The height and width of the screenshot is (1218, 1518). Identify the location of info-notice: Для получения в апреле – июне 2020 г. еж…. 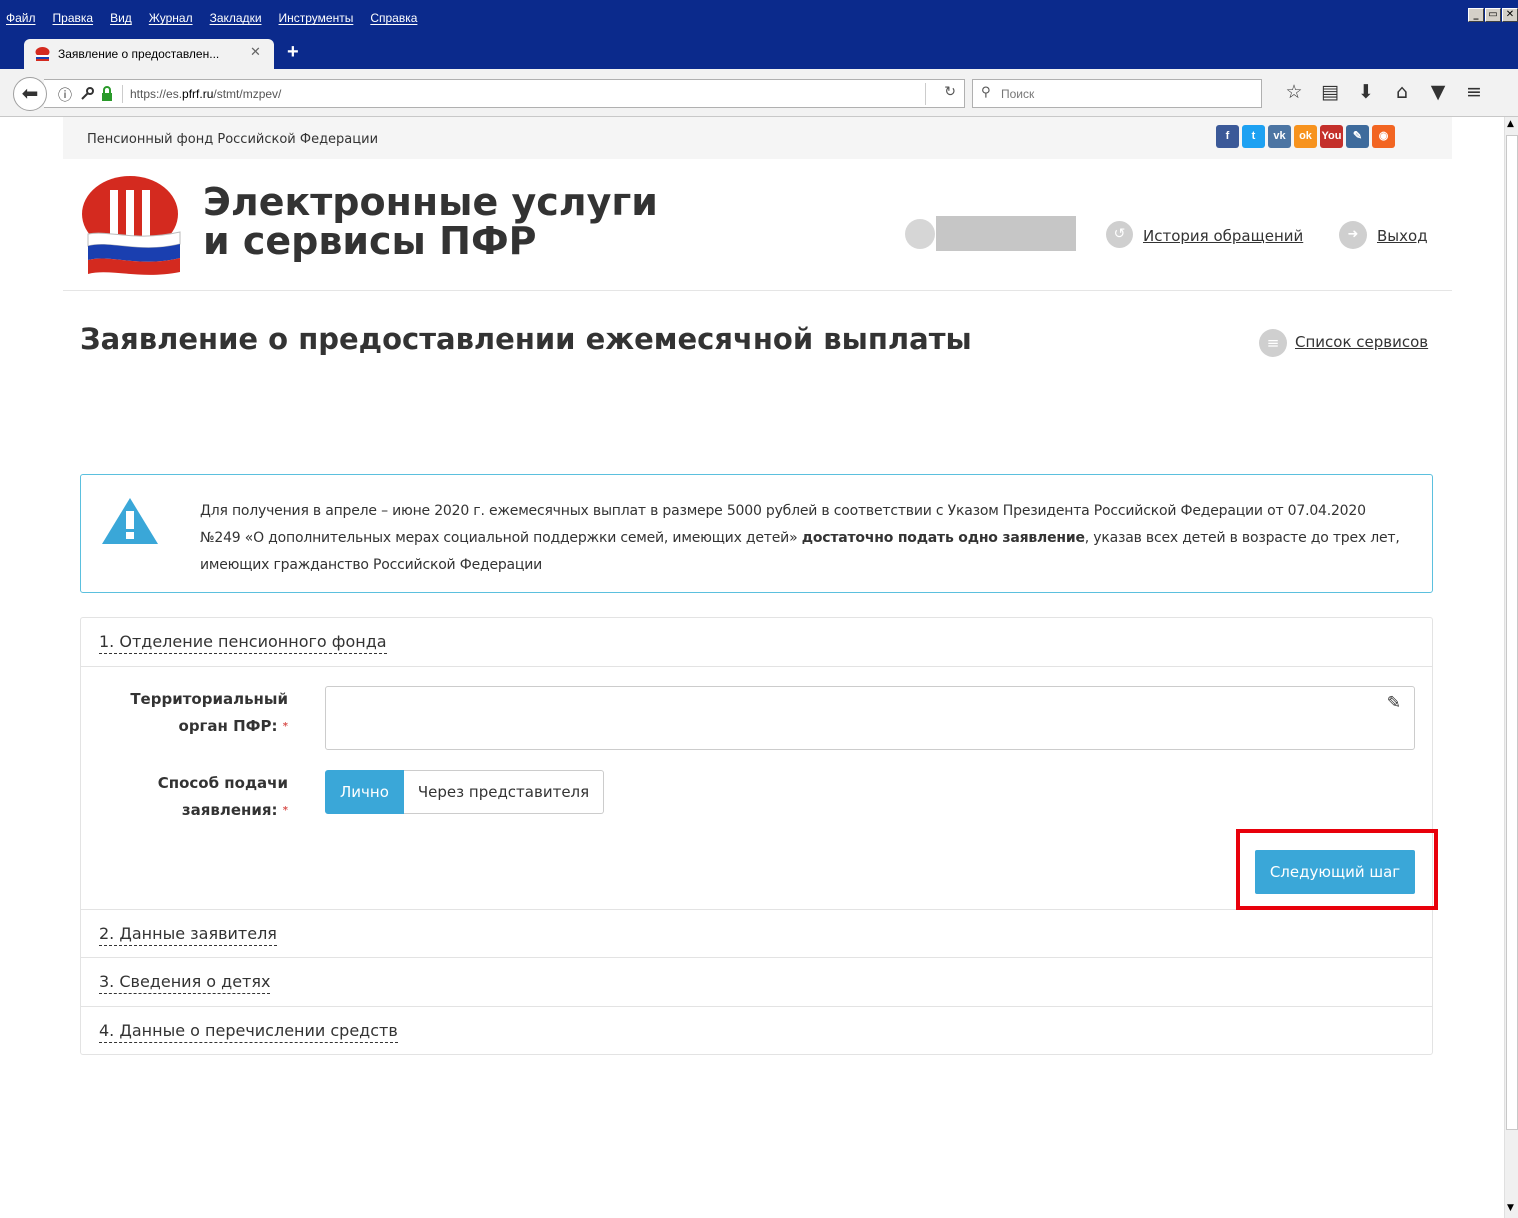
(756, 533).